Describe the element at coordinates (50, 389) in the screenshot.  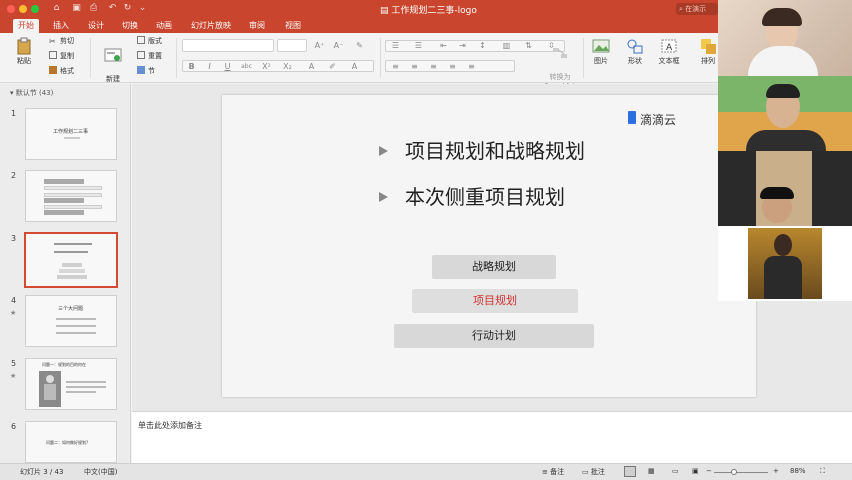
I see `thumb-photo` at that location.